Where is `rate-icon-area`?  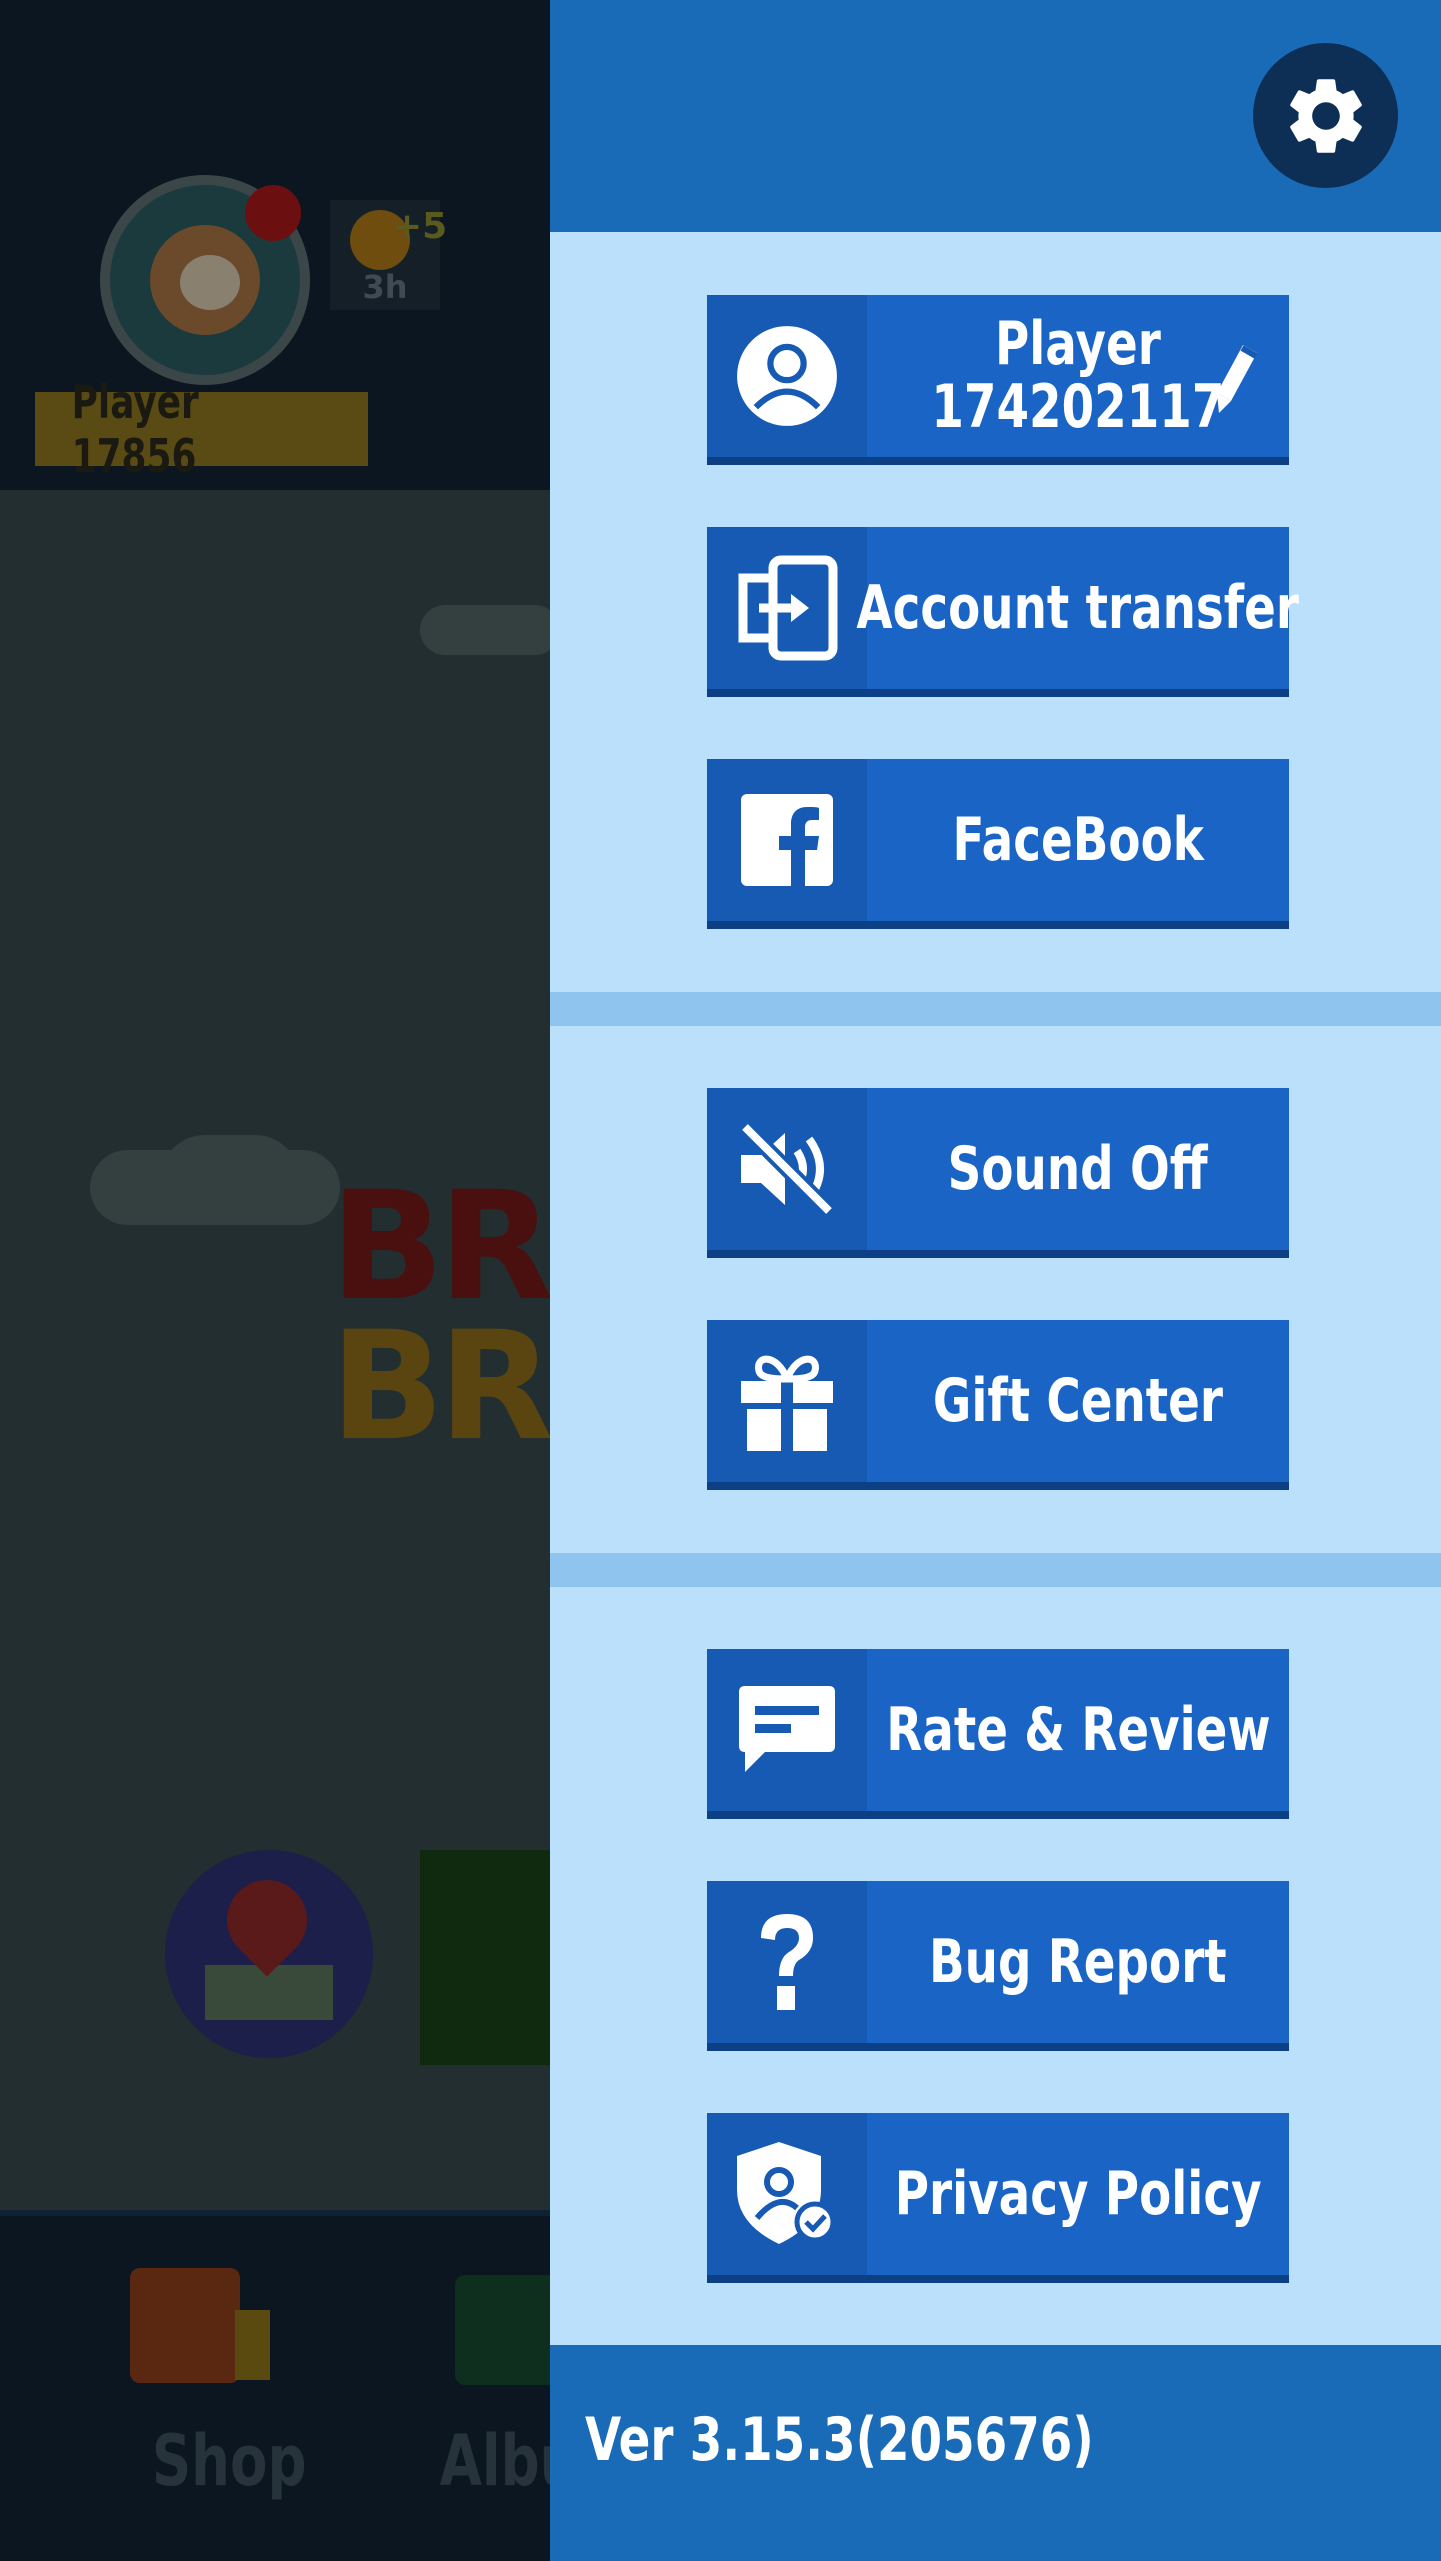
rate-icon-area is located at coordinates (787, 1730).